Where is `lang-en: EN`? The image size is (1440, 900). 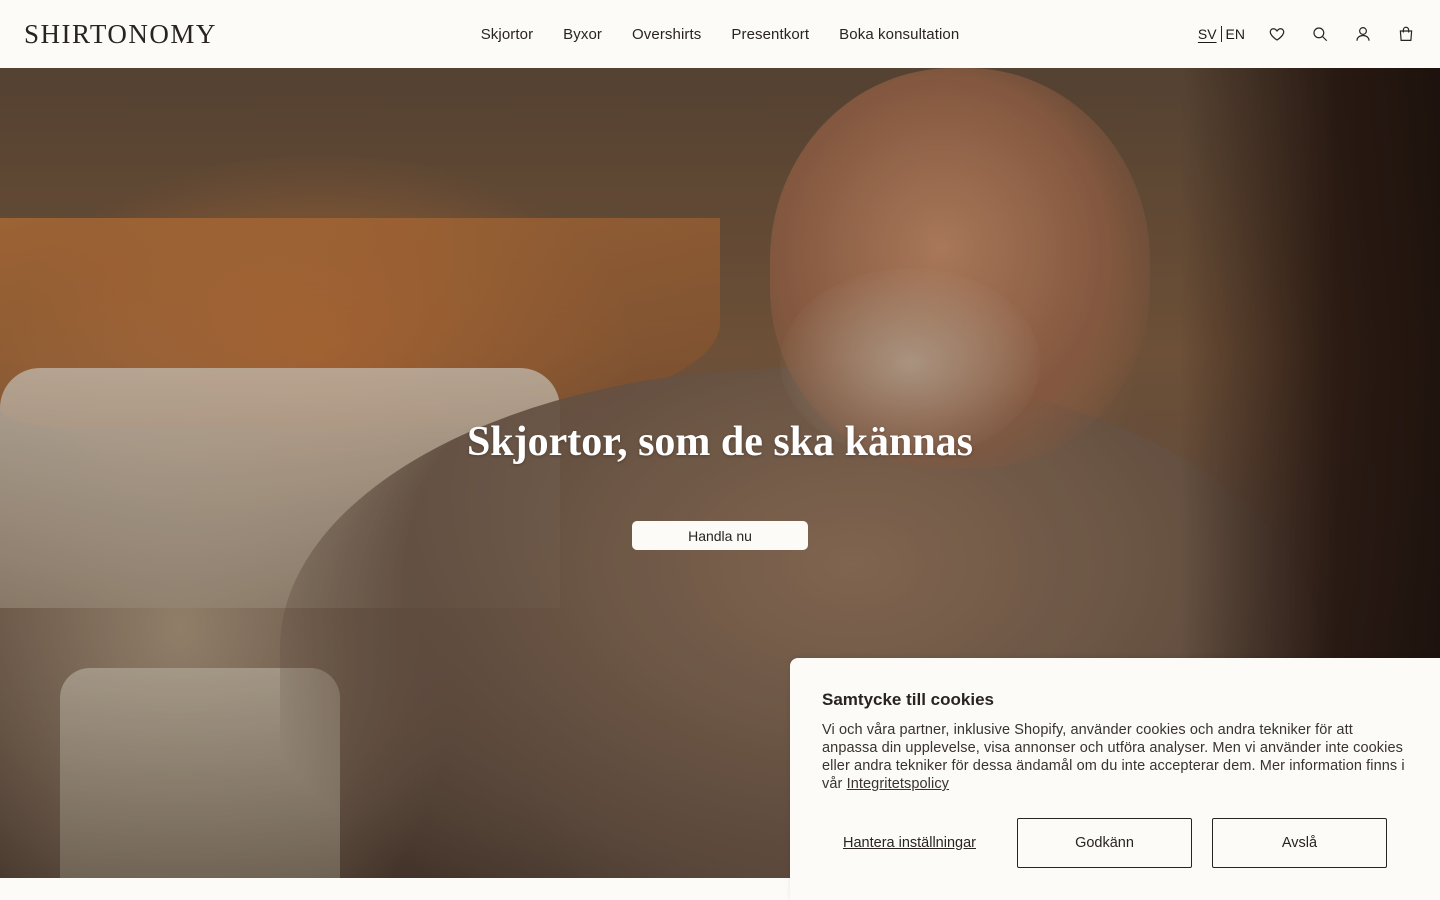
lang-en: EN is located at coordinates (1235, 34).